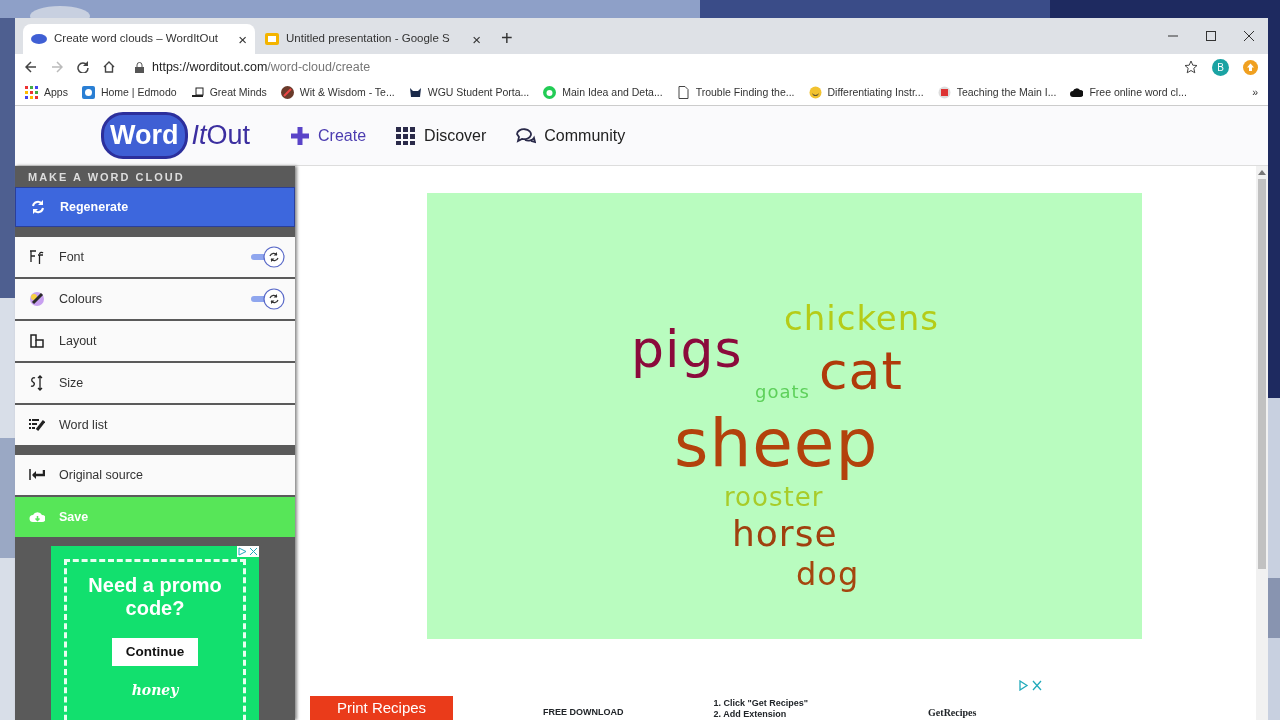 This screenshot has height=720, width=1280. What do you see at coordinates (155, 425) in the screenshot?
I see `panel-button: Word list` at bounding box center [155, 425].